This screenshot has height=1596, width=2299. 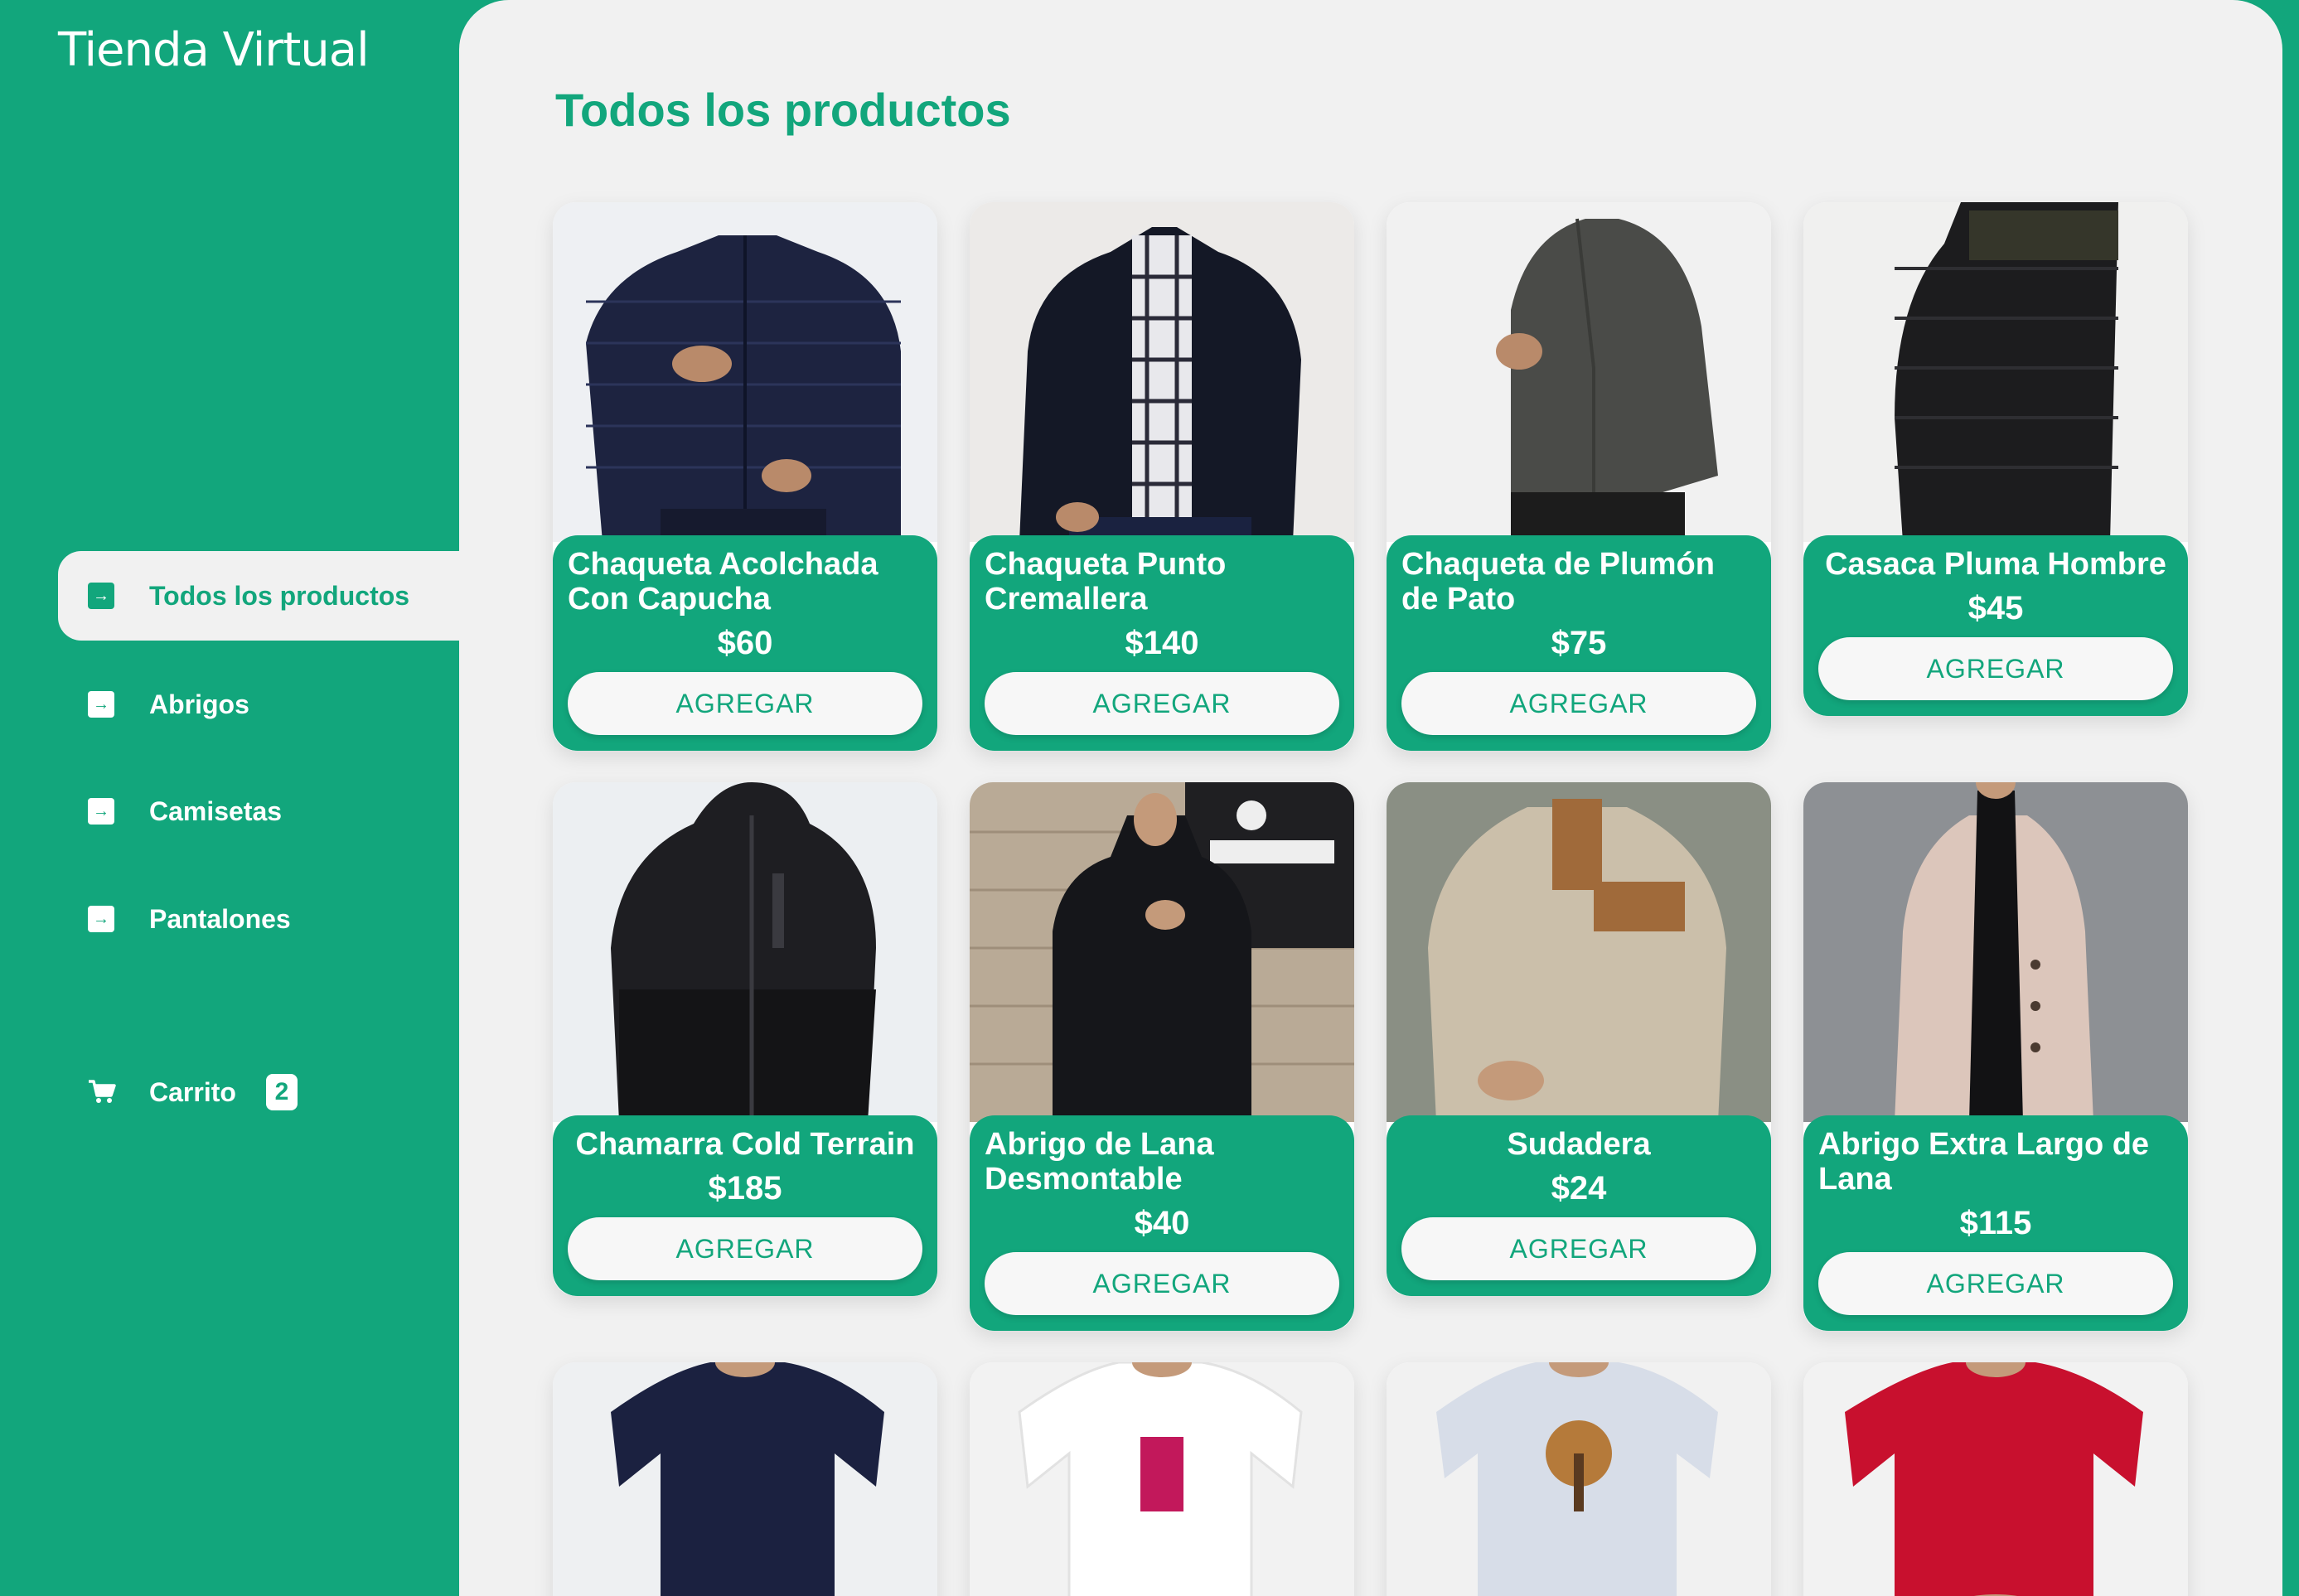 What do you see at coordinates (258, 704) in the screenshot?
I see `sidebar-item-abrigos: → Abrigos` at bounding box center [258, 704].